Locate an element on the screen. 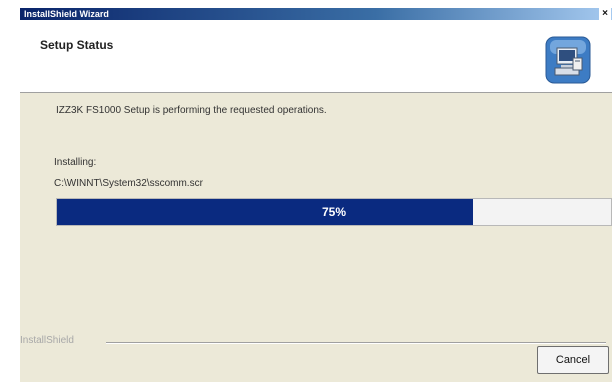 This screenshot has width=612, height=382. status-file-path: C:\WINNT\System32\sscomm.scr is located at coordinates (128, 183).